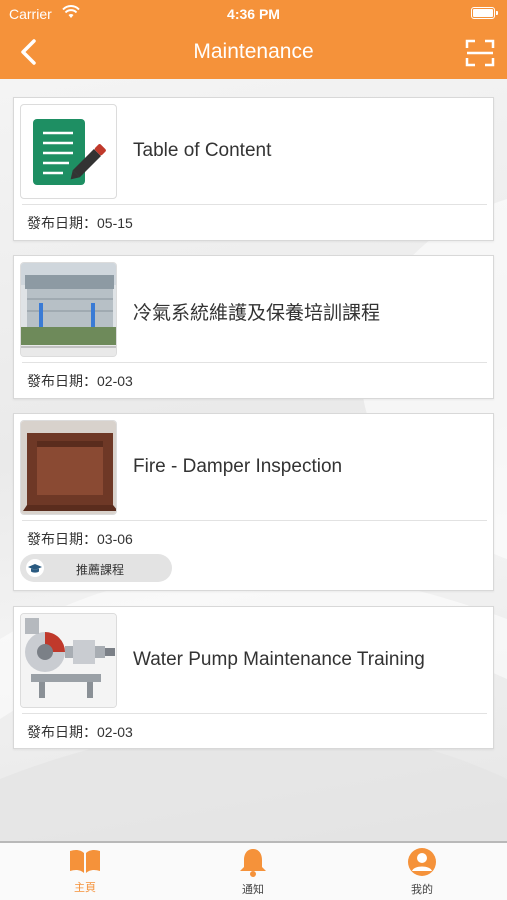  I want to click on publish-date: 發布日期：03-06, so click(80, 539).